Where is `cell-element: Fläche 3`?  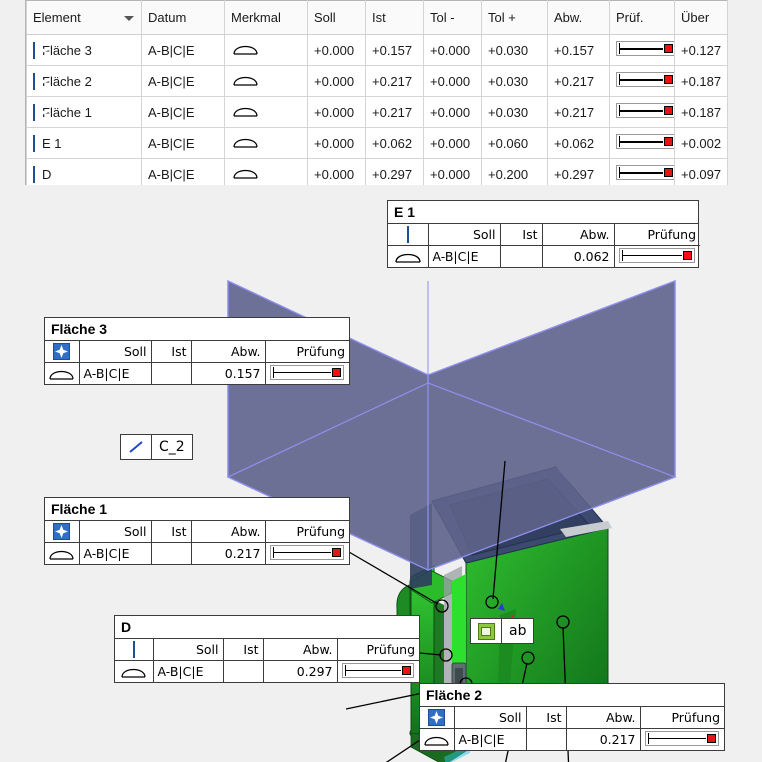
cell-element: Fläche 3 is located at coordinates (84, 50).